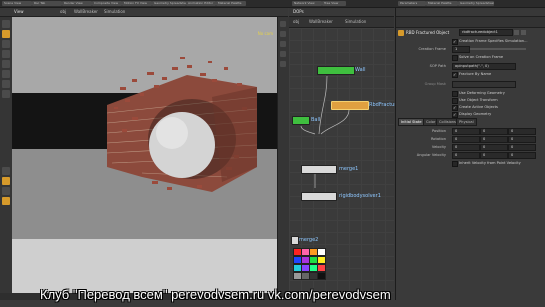 This screenshot has width=545, height=307. I want to click on node-wall, so click(336, 70).